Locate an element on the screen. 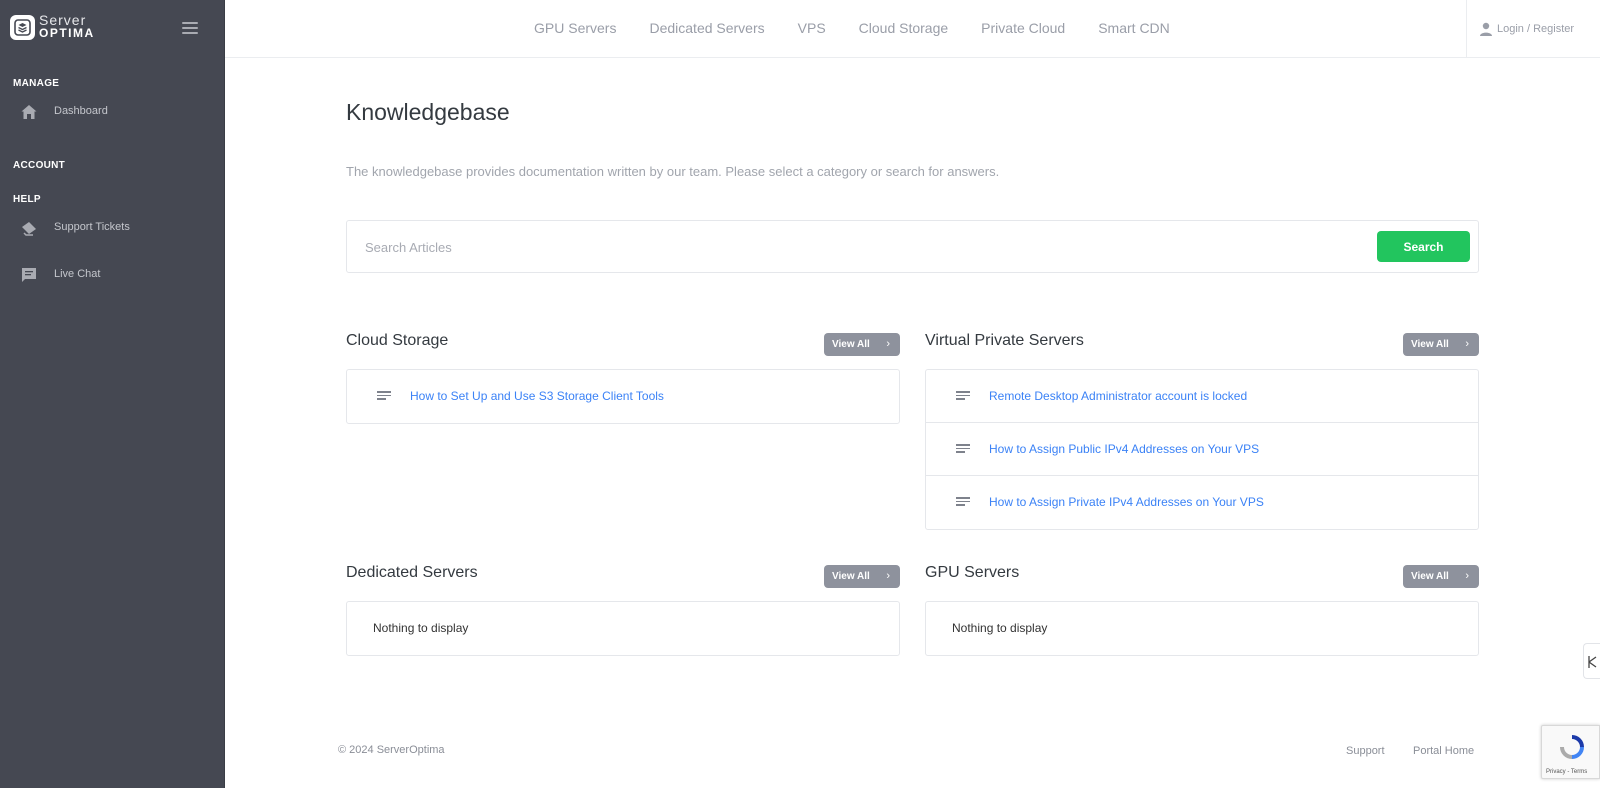 This screenshot has width=1600, height=788. recaptcha-badge: Privacy - Terms is located at coordinates (1570, 752).